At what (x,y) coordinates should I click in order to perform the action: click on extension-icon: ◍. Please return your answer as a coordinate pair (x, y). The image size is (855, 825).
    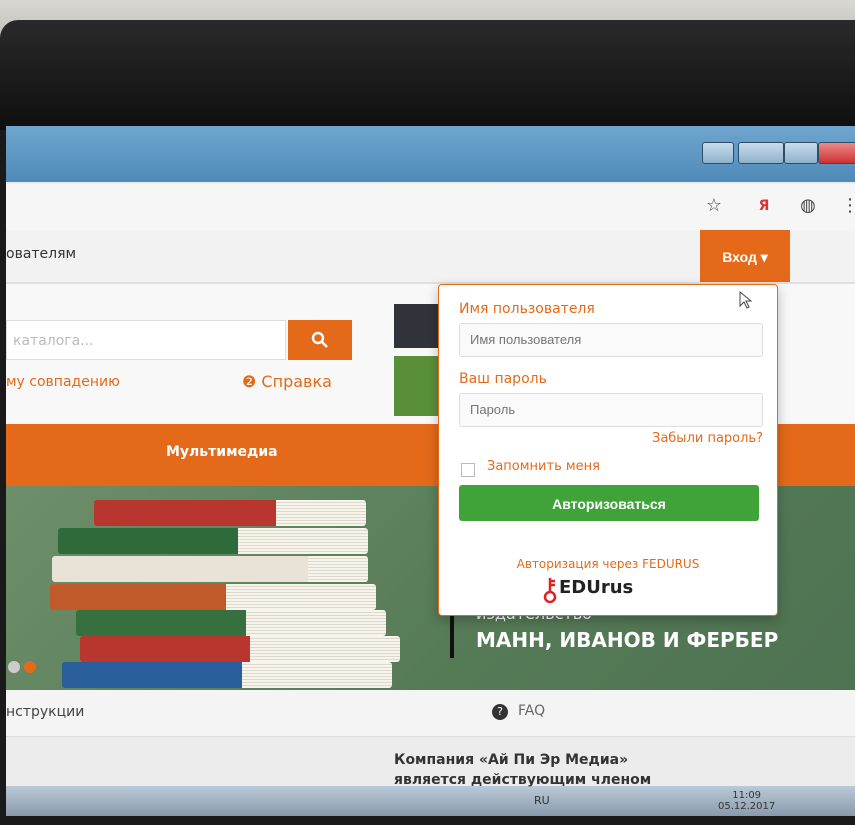
    Looking at the image, I should click on (808, 206).